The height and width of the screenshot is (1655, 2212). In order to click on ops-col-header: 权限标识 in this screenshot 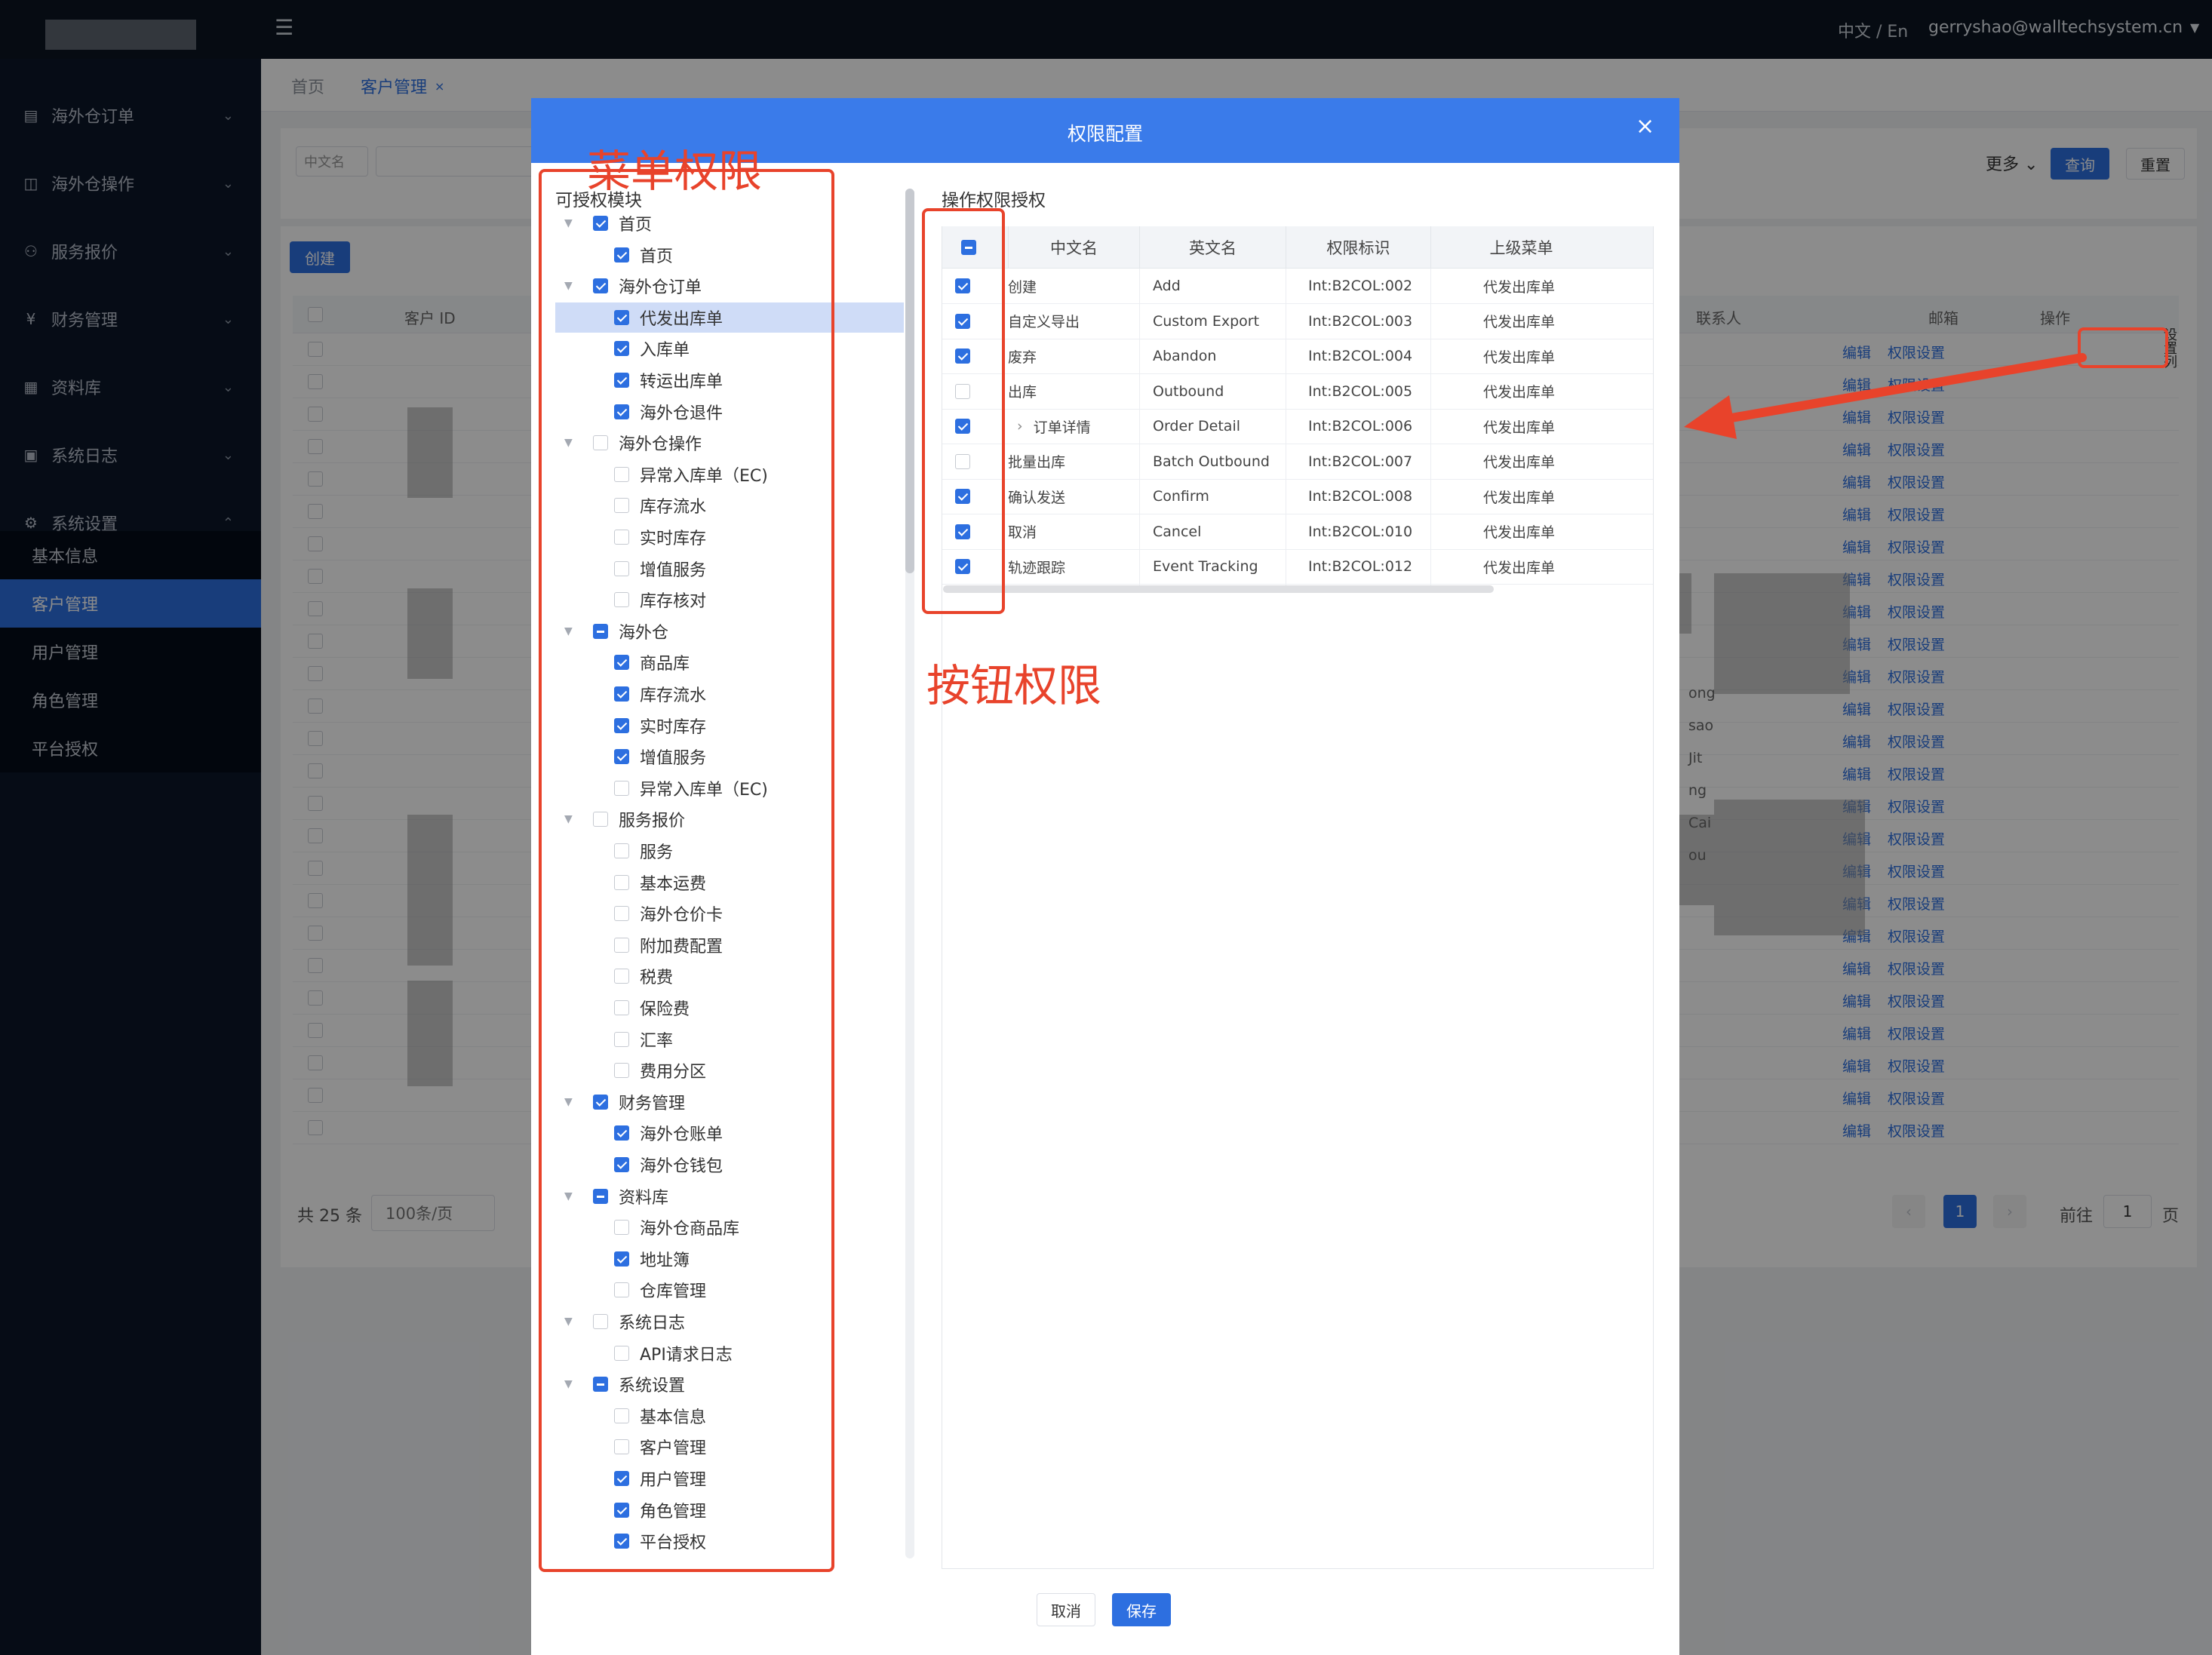, I will do `click(1358, 248)`.